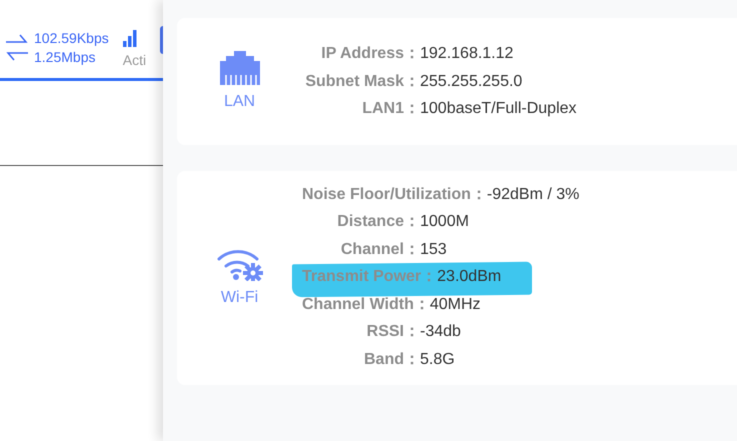 The width and height of the screenshot is (737, 441). Describe the element at coordinates (391, 360) in the screenshot. I see `field-label: Band：` at that location.